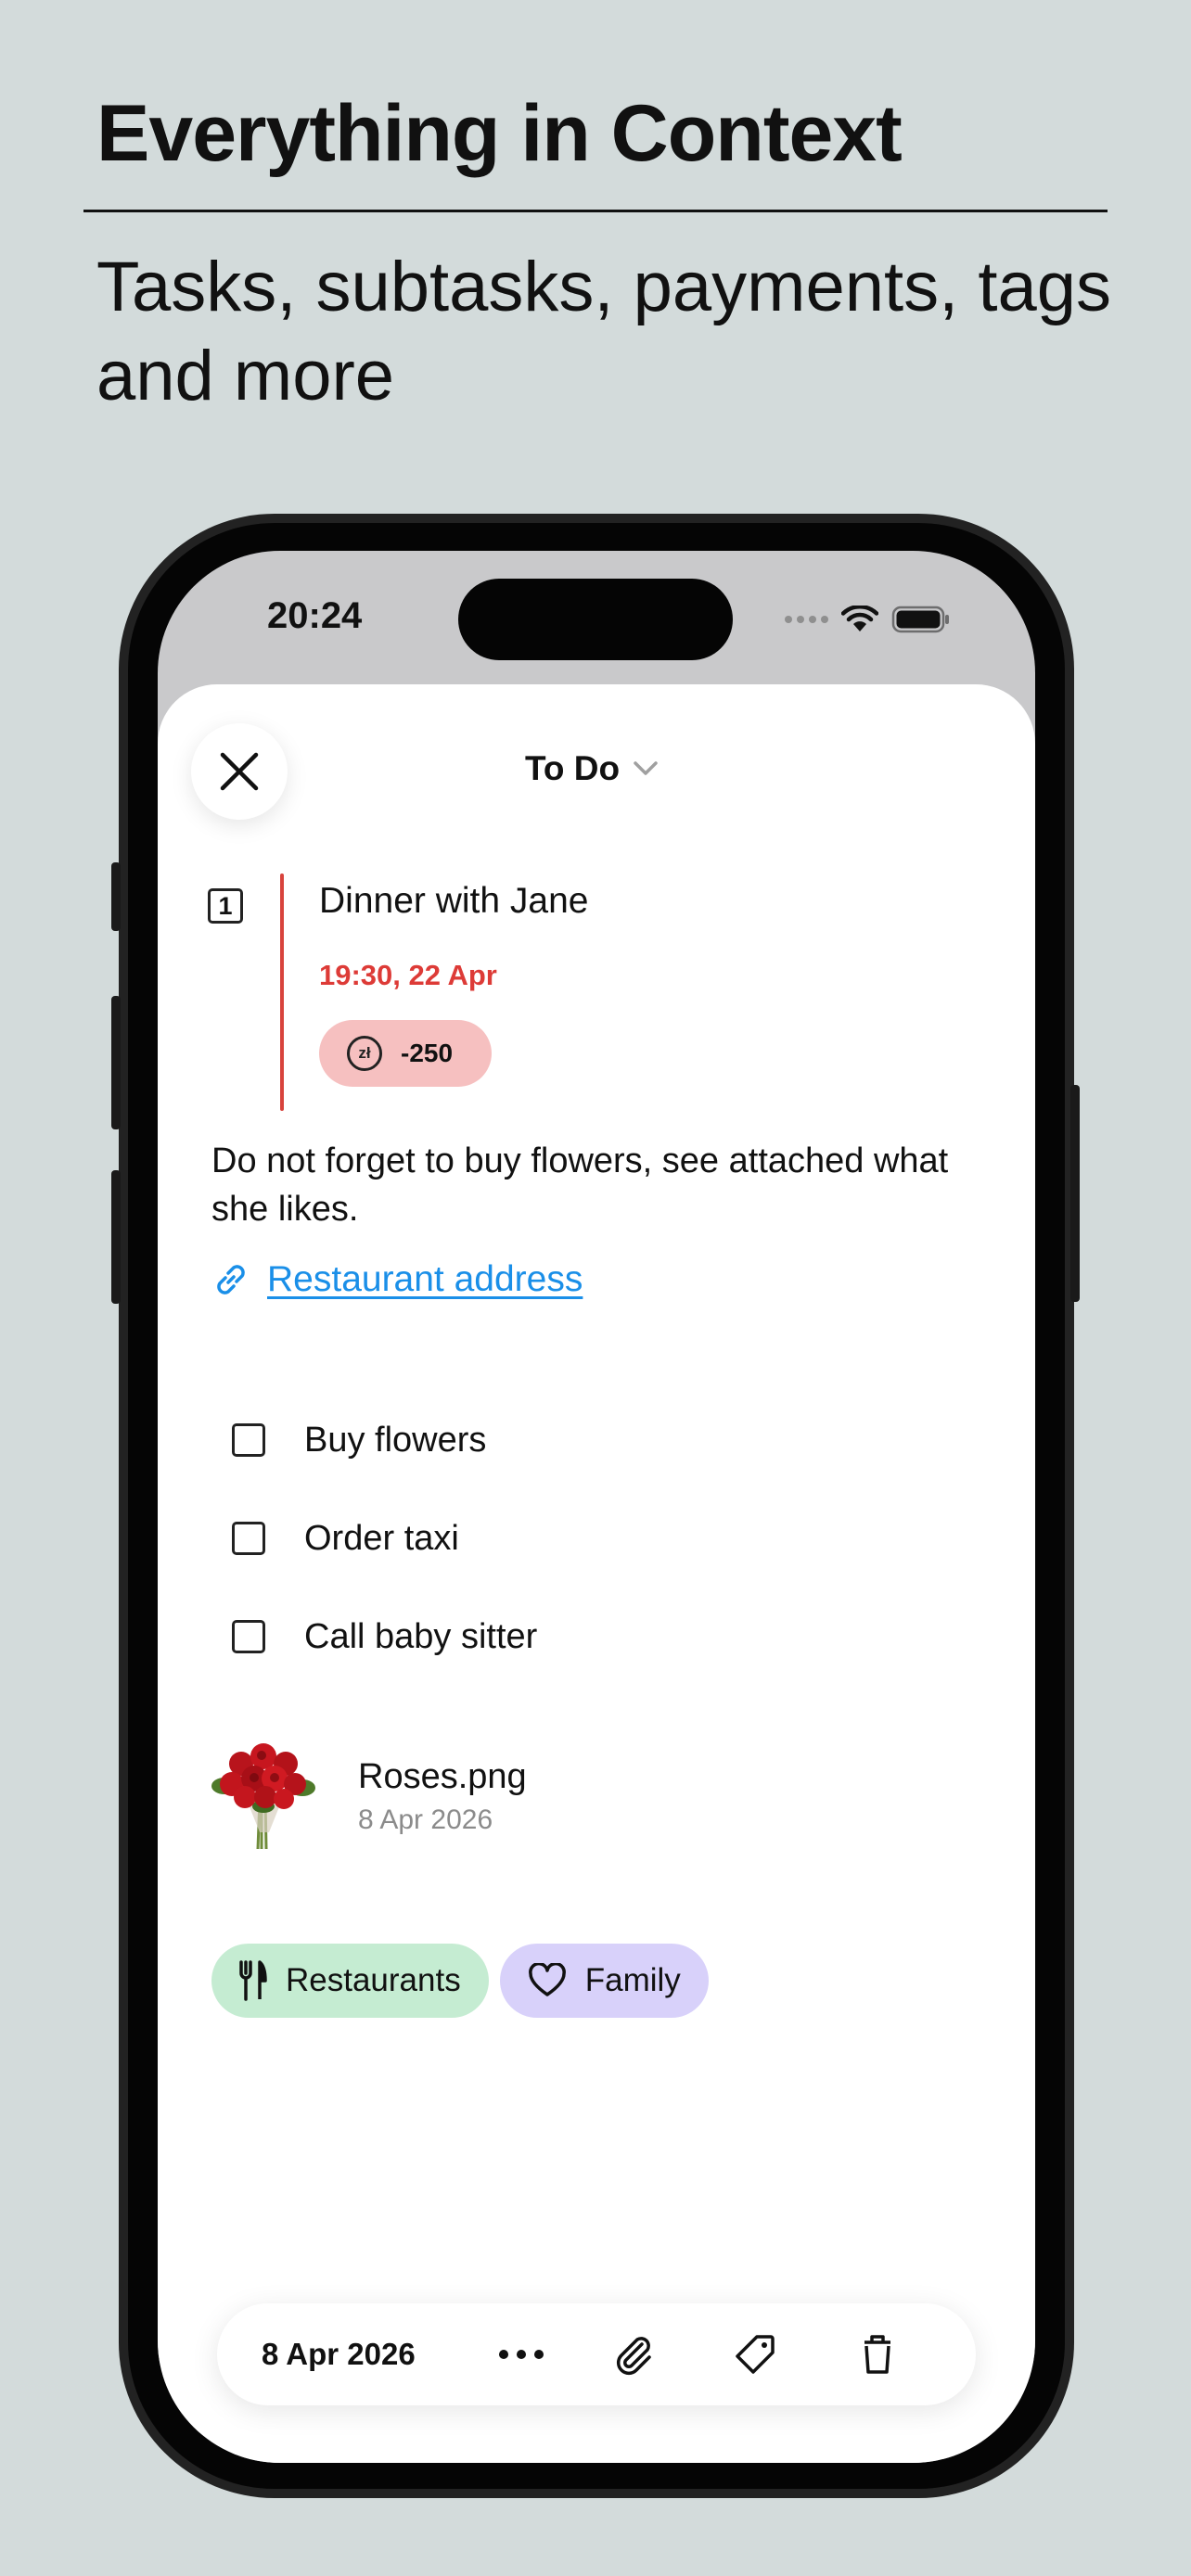  I want to click on wifi-icon, so click(859, 618).